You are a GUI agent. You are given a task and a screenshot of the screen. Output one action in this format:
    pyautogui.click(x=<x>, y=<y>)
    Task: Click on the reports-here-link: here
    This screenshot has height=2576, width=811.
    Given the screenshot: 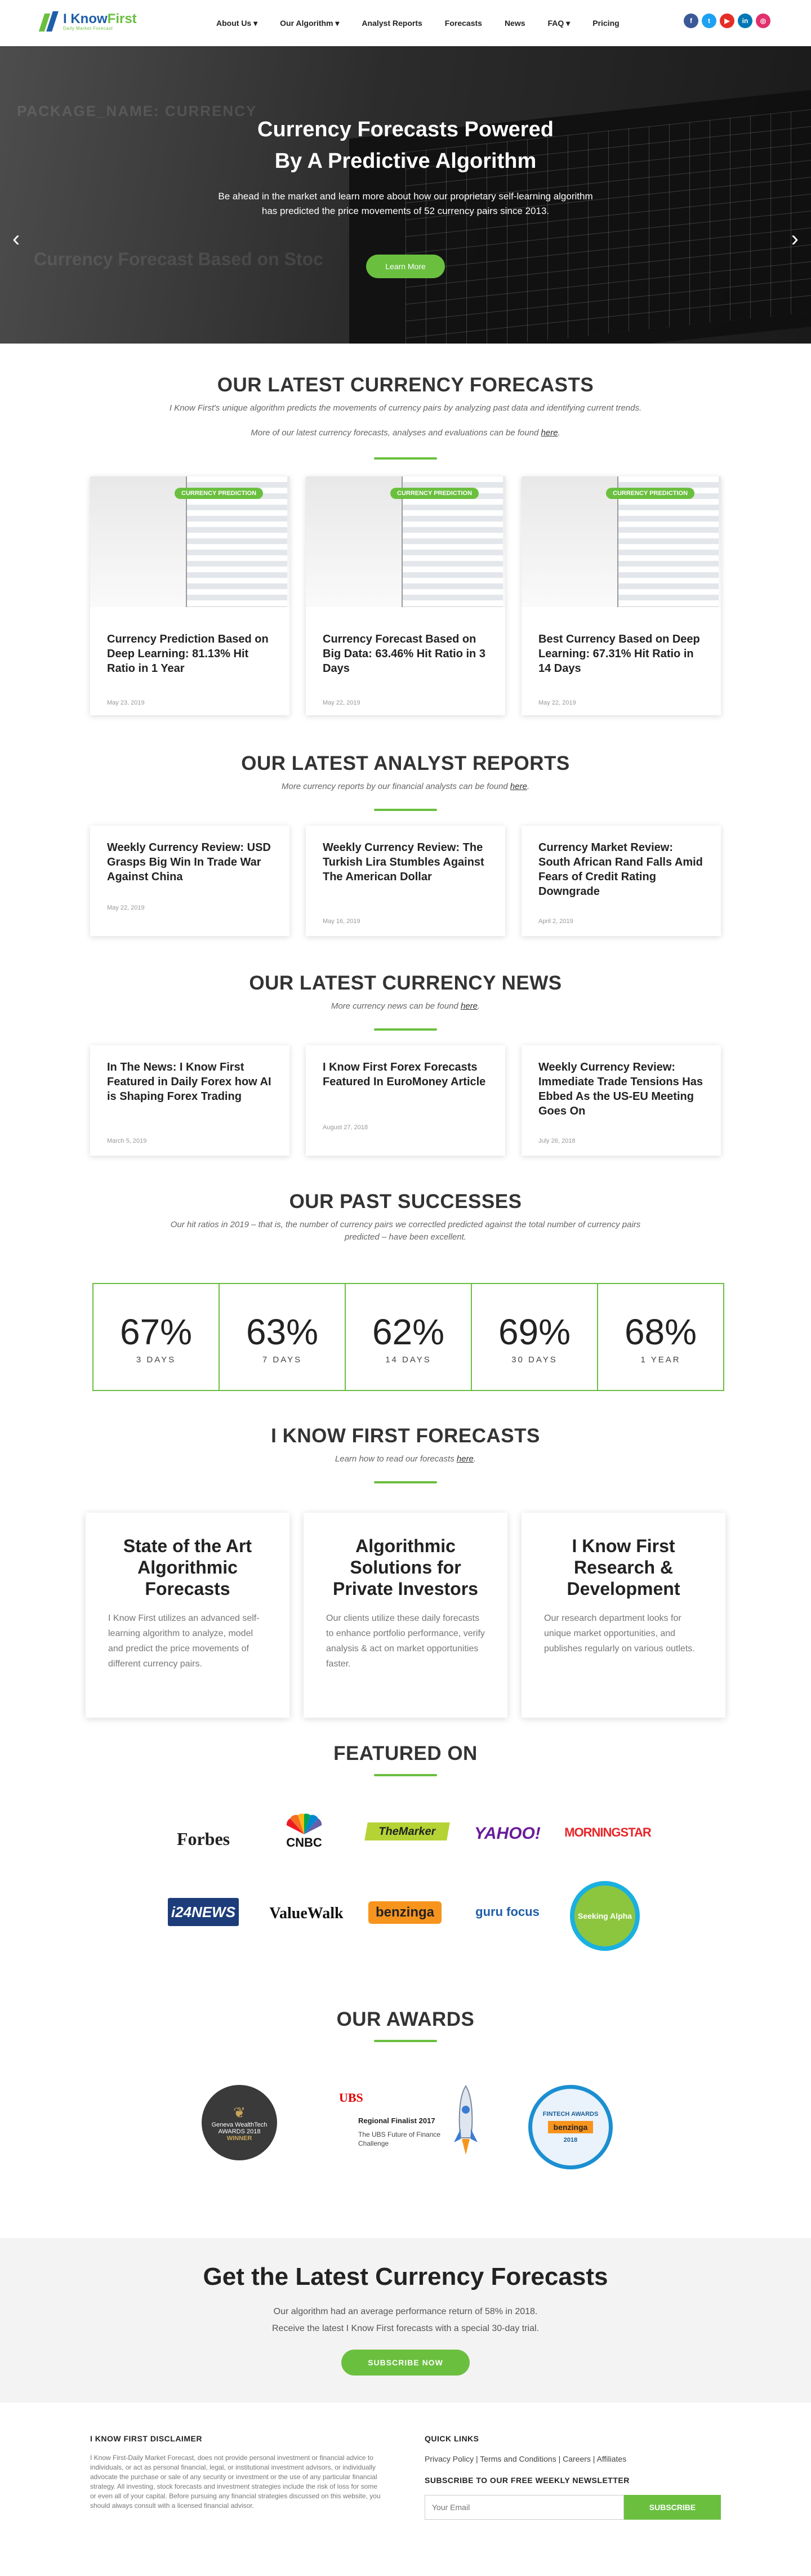 What is the action you would take?
    pyautogui.click(x=518, y=786)
    